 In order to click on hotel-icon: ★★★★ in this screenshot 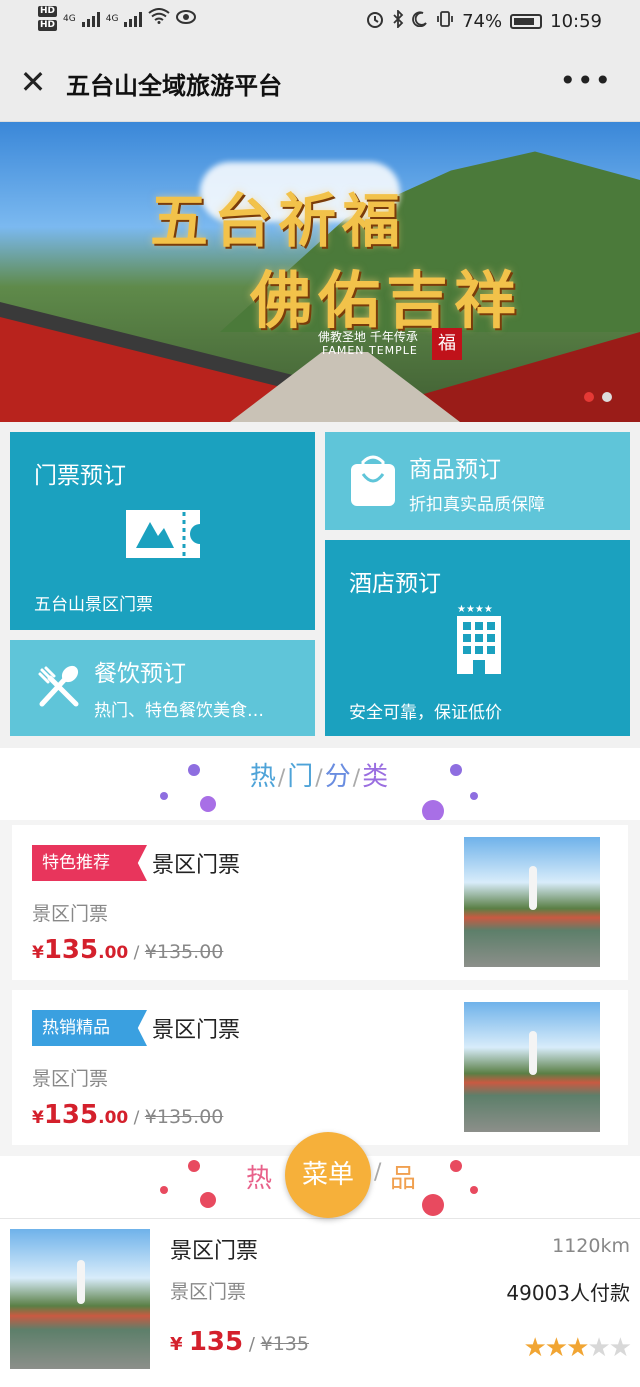, I will do `click(479, 641)`.